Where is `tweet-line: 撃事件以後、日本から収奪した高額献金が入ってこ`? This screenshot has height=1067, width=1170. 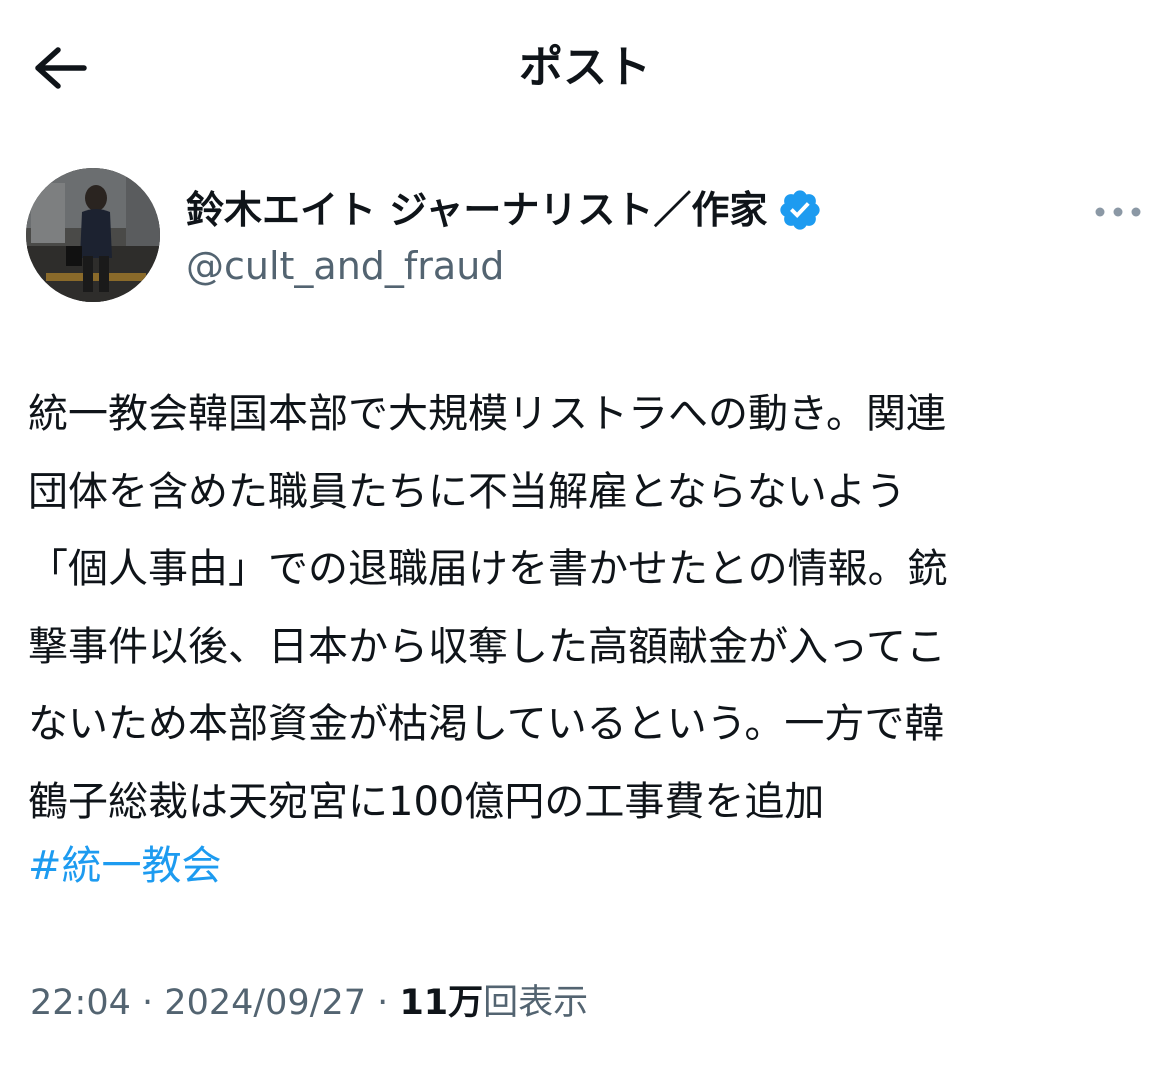
tweet-line: 撃事件以後、日本から収奪した高額献金が入ってこ is located at coordinates (487, 646).